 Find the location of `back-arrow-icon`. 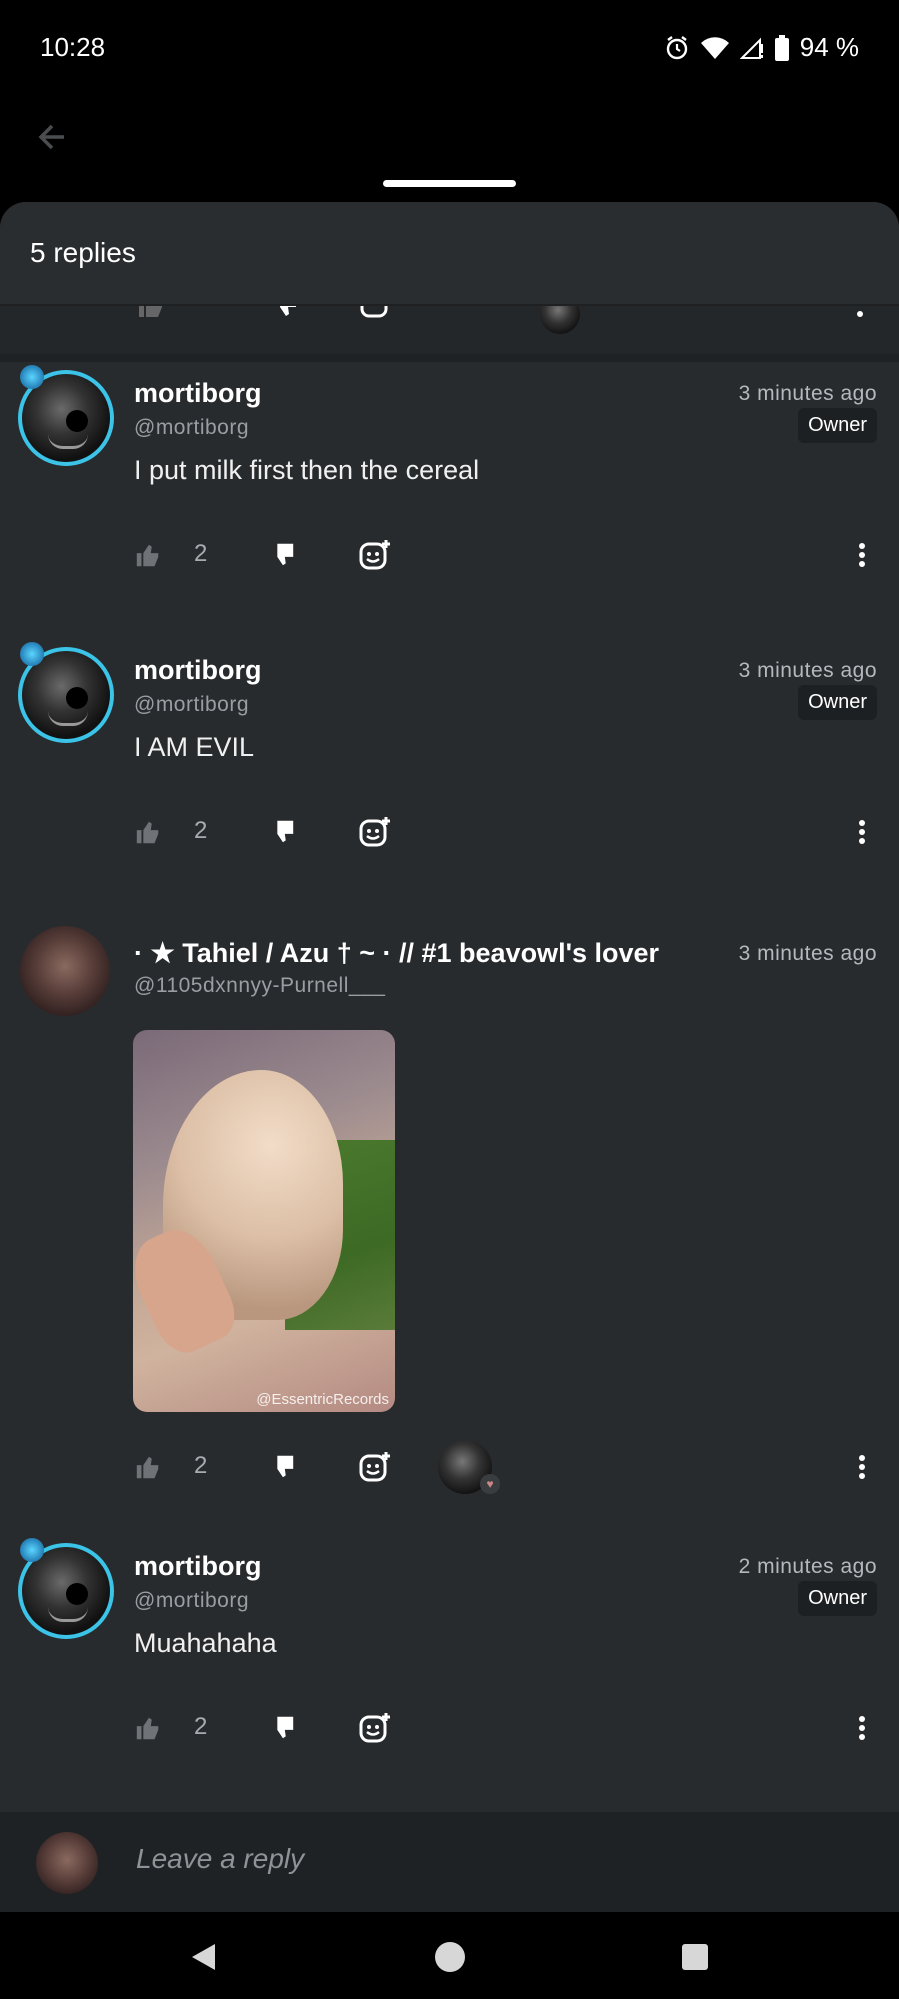

back-arrow-icon is located at coordinates (52, 137).